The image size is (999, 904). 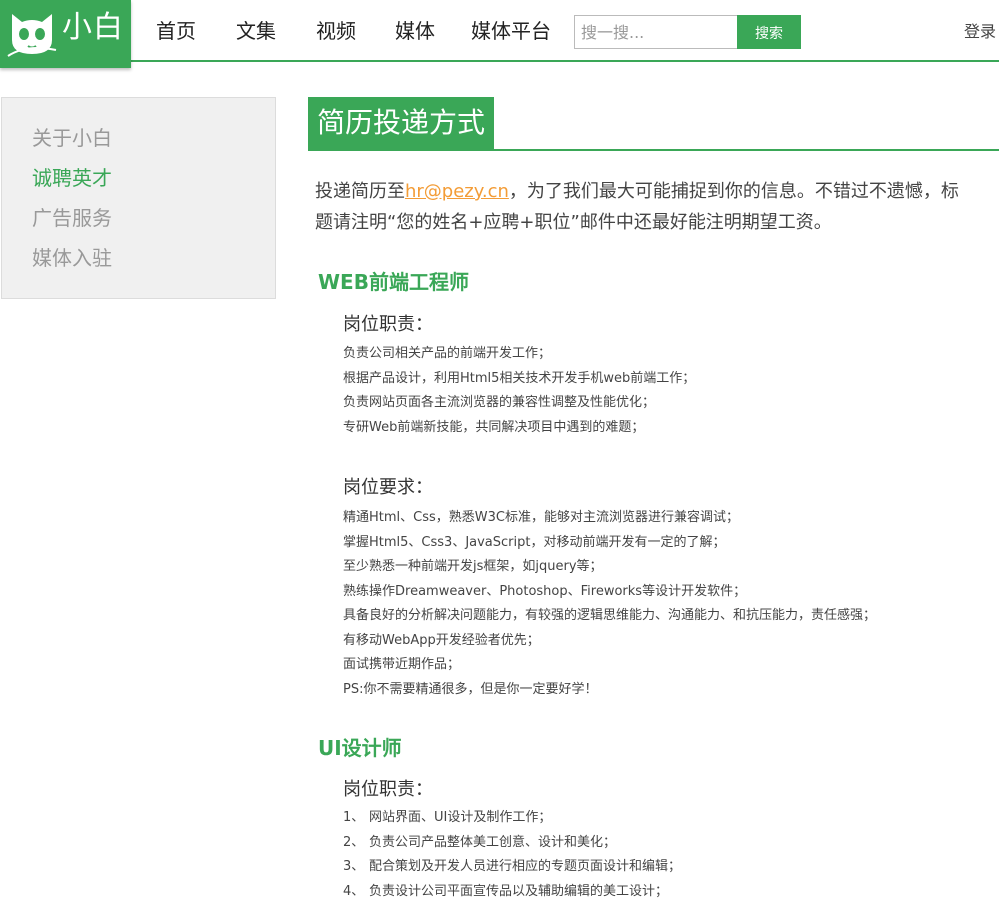 I want to click on nav-item-videos: 视频, so click(x=336, y=31).